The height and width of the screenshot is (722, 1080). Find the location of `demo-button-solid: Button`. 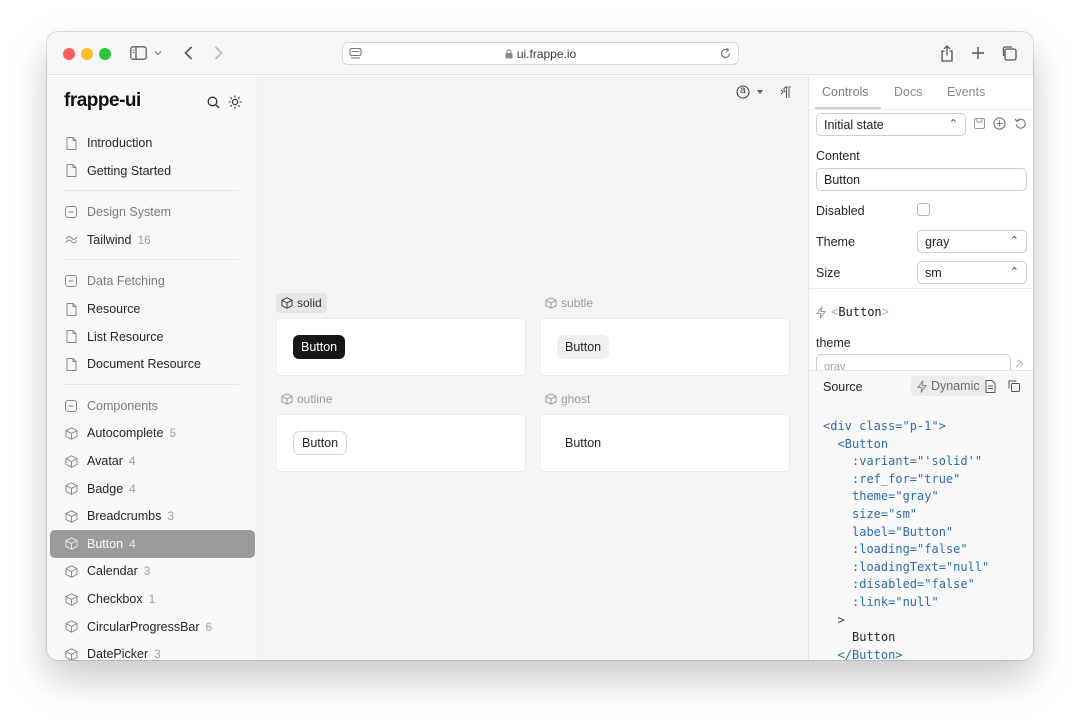

demo-button-solid: Button is located at coordinates (319, 347).